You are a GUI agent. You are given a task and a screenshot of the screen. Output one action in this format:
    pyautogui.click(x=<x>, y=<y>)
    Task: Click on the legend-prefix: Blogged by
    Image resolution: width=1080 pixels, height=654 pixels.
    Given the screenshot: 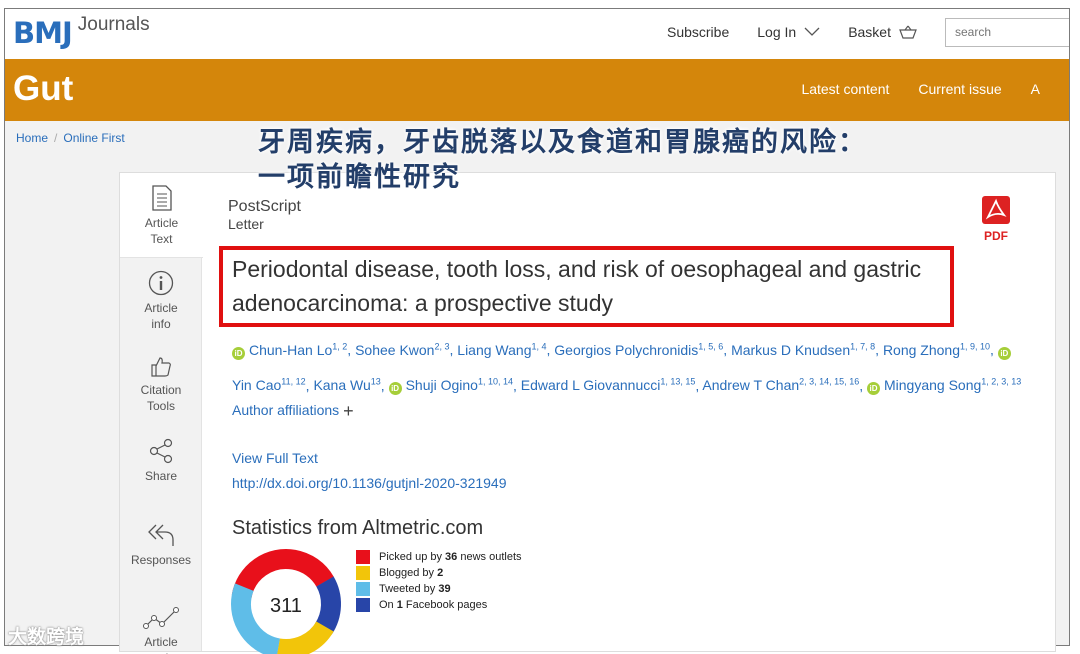 What is the action you would take?
    pyautogui.click(x=408, y=573)
    